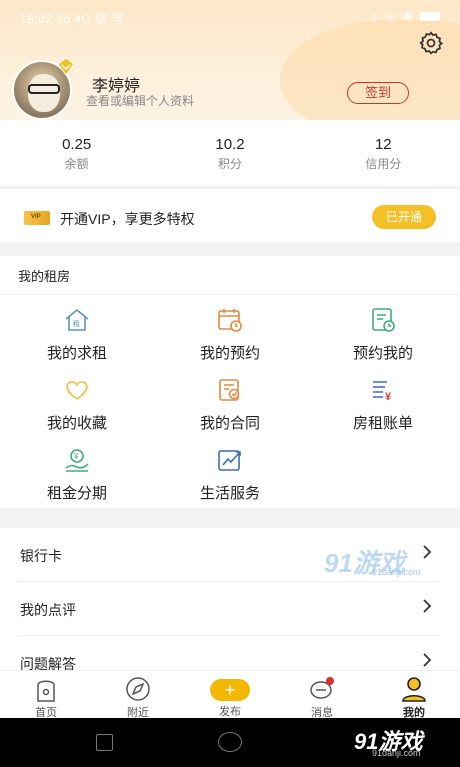 Image resolution: width=460 pixels, height=767 pixels. I want to click on vip-card-text: VIP, so click(36, 217).